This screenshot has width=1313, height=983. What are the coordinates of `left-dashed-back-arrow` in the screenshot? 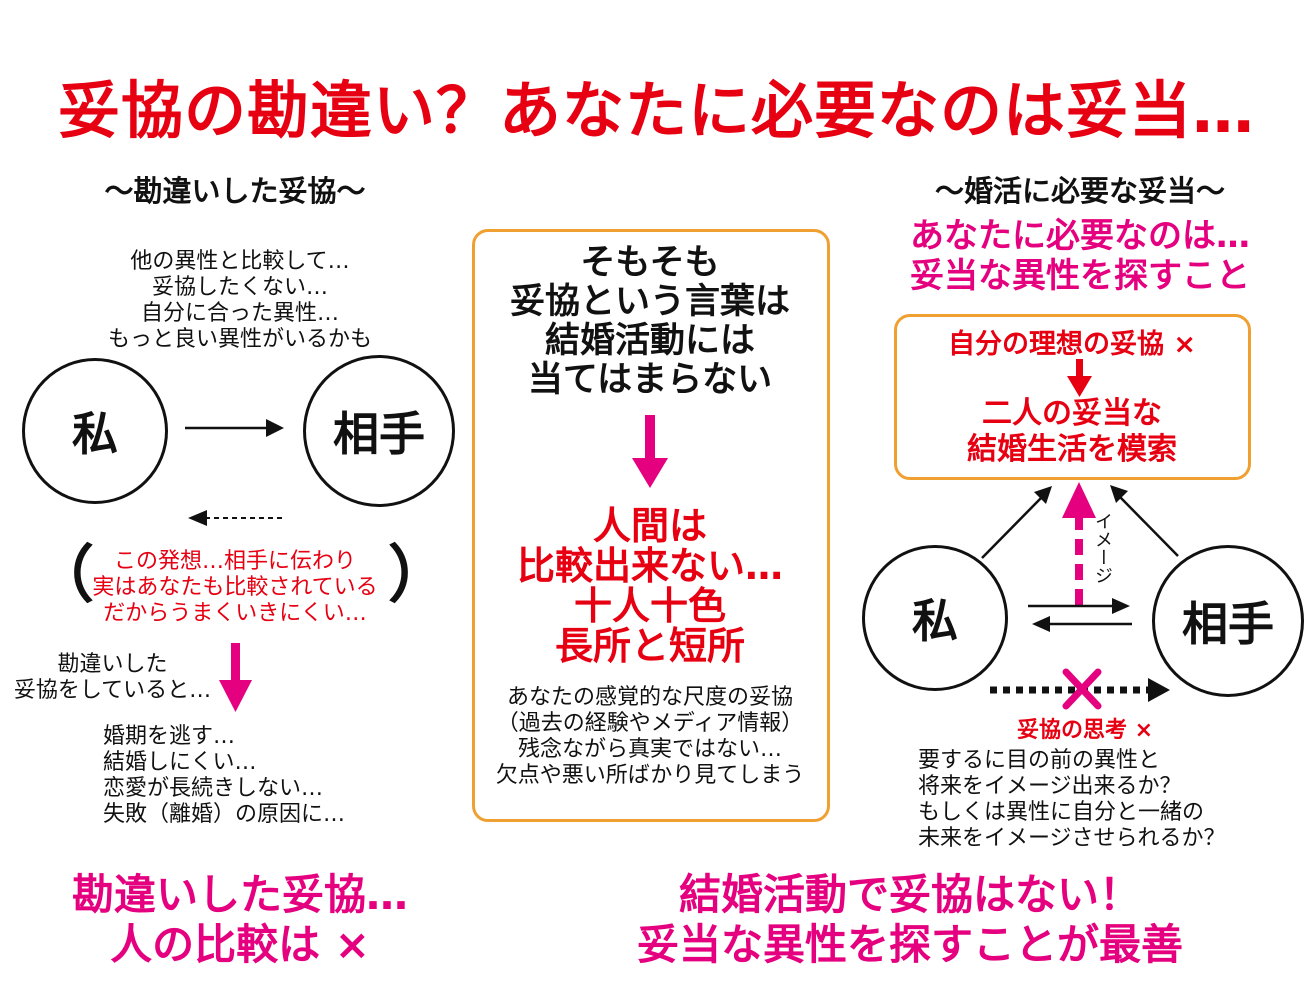 It's located at (237, 518).